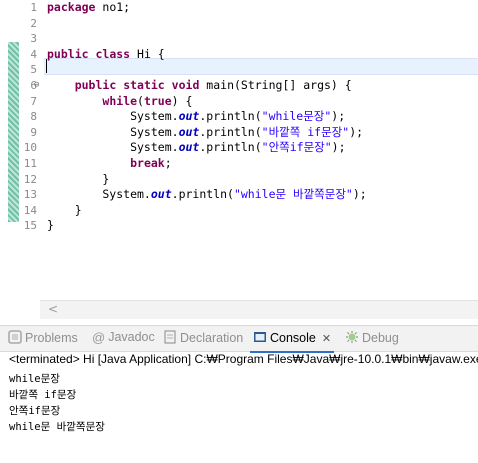  What do you see at coordinates (147, 163) in the screenshot?
I see `code-keyword: break` at bounding box center [147, 163].